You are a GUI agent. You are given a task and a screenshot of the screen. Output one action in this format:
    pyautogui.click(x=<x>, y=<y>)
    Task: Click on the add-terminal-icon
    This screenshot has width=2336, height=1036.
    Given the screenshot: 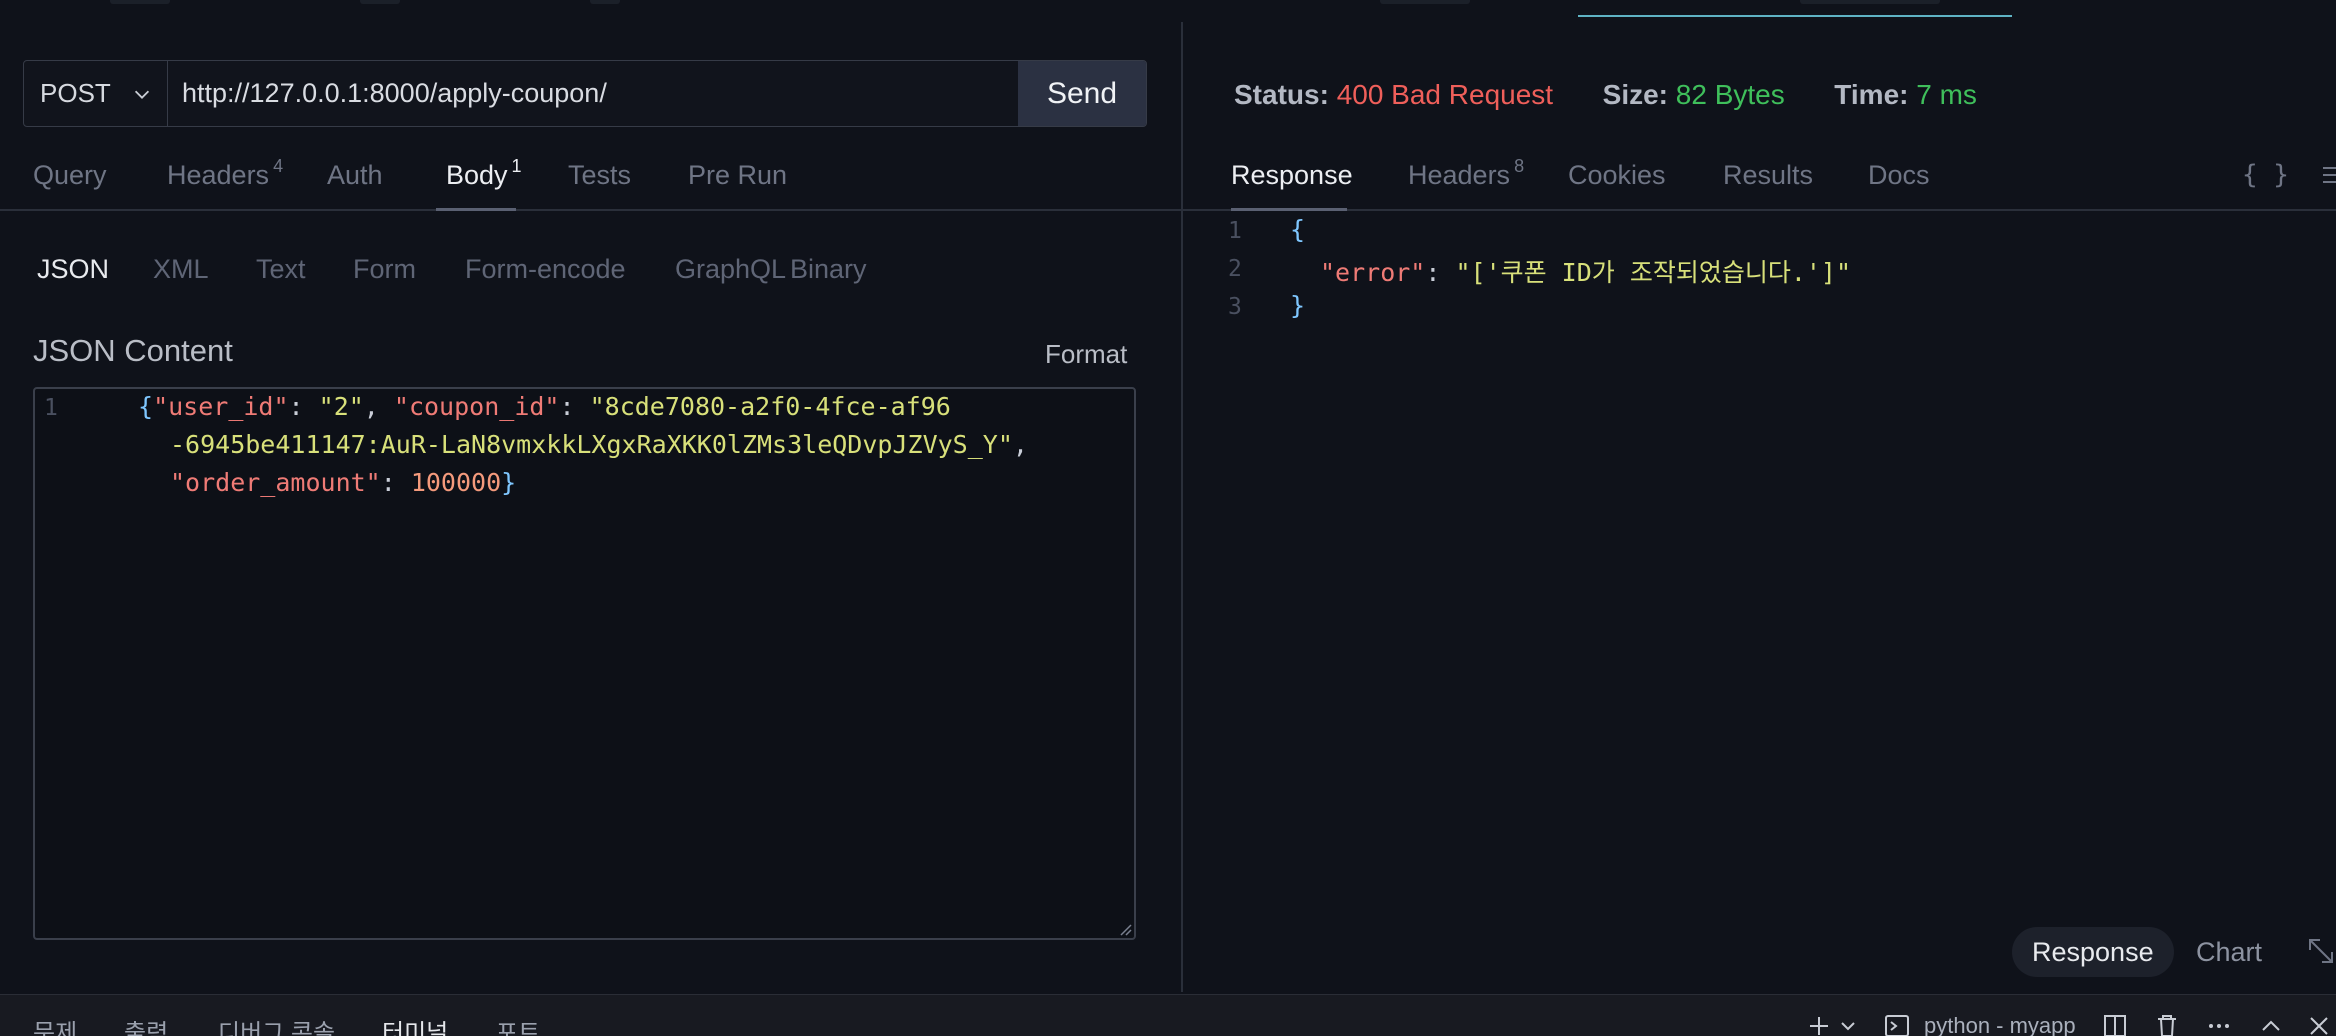 What is the action you would take?
    pyautogui.click(x=1819, y=1024)
    